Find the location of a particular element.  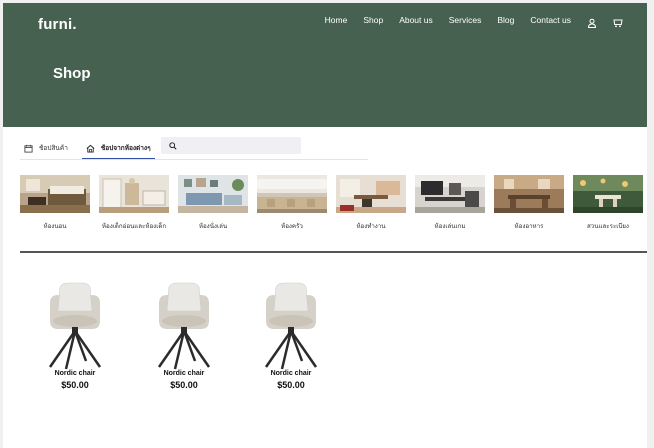

room-label: ห้องครัว is located at coordinates (292, 226).